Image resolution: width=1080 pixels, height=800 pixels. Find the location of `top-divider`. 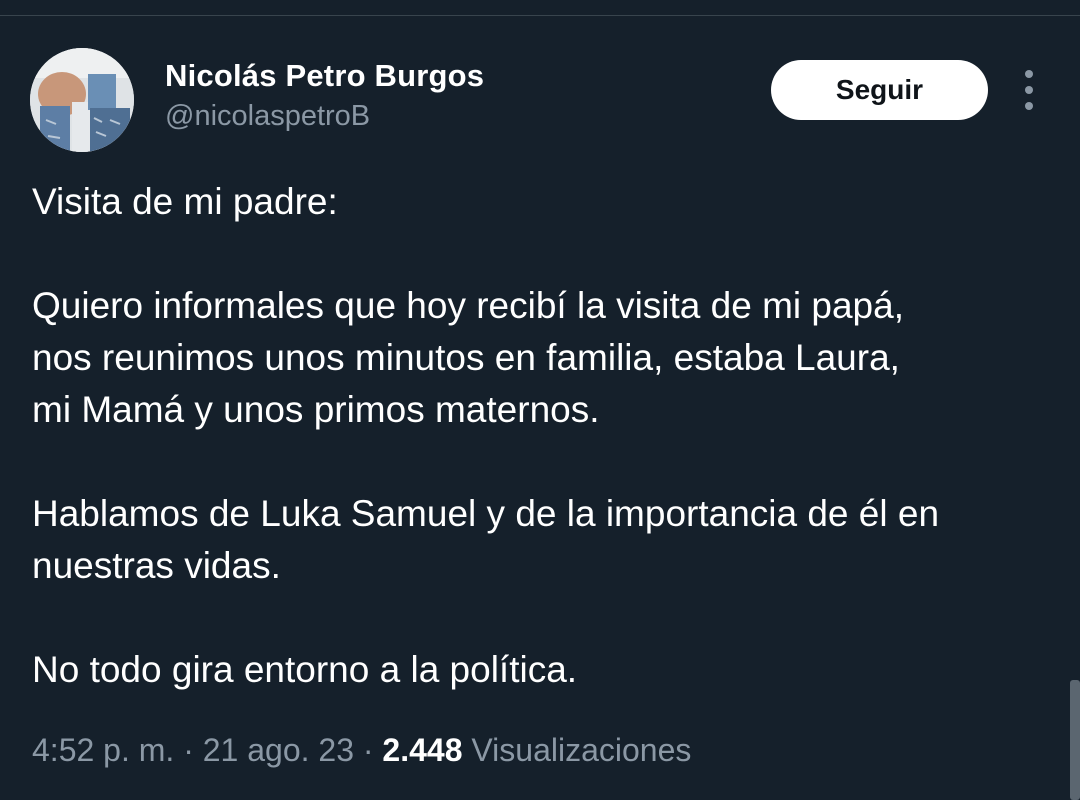

top-divider is located at coordinates (540, 8).